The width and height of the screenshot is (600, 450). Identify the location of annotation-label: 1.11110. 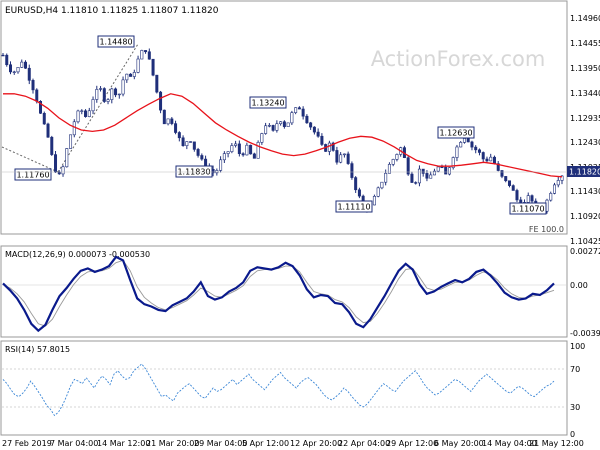
(353, 207).